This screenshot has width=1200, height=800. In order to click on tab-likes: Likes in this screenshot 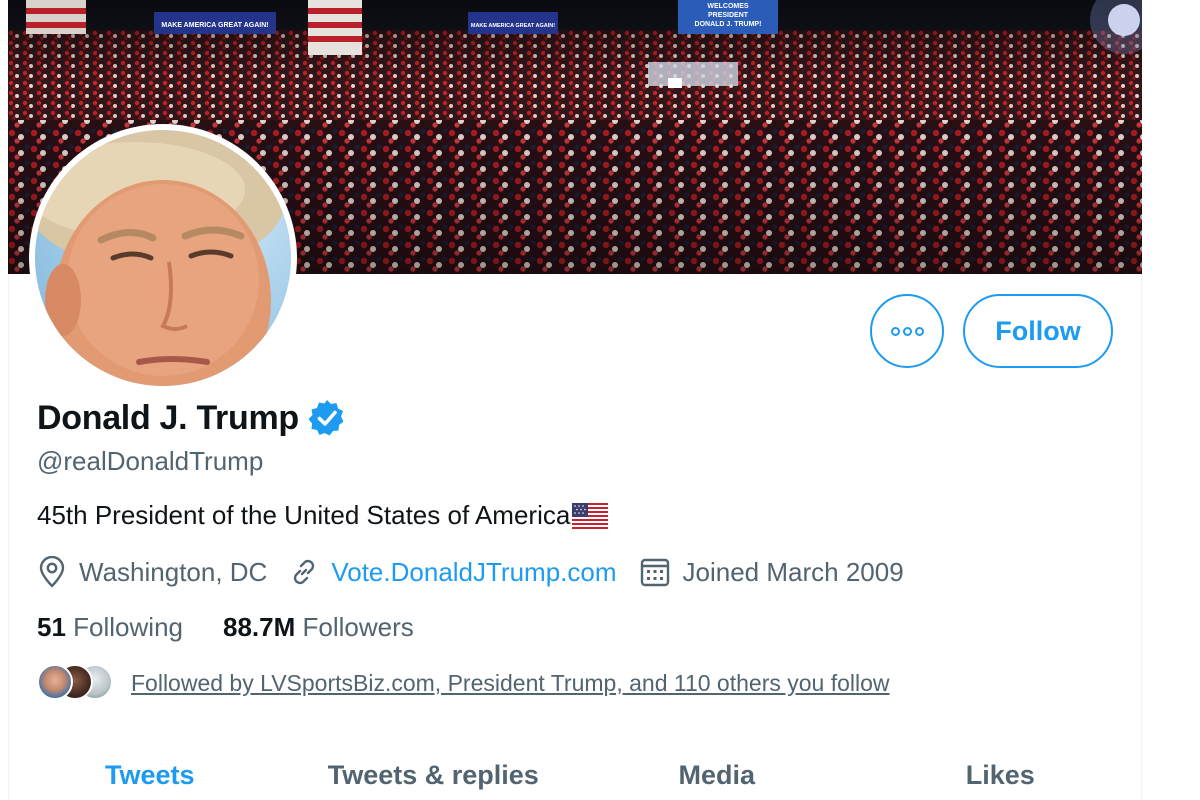, I will do `click(1001, 776)`.